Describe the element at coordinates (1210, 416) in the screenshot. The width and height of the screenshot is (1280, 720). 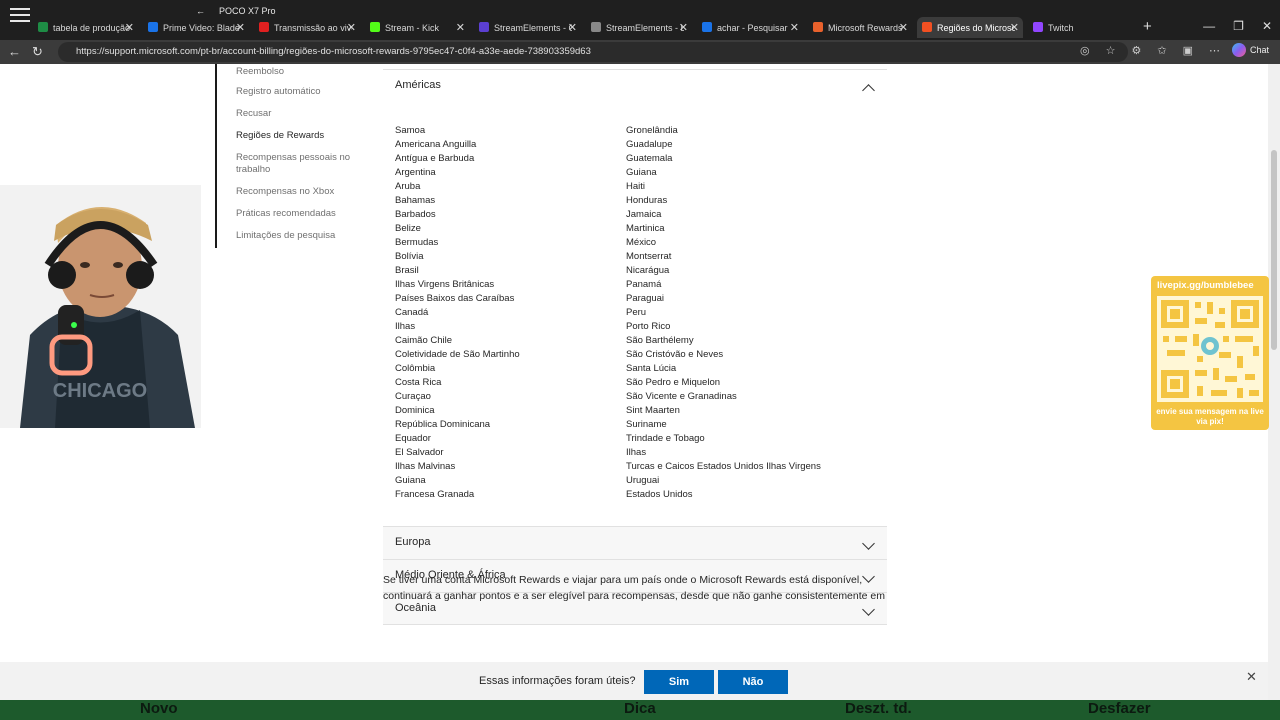
I see `qr-bottom-text: envie sua mensagem na live via pix!` at that location.